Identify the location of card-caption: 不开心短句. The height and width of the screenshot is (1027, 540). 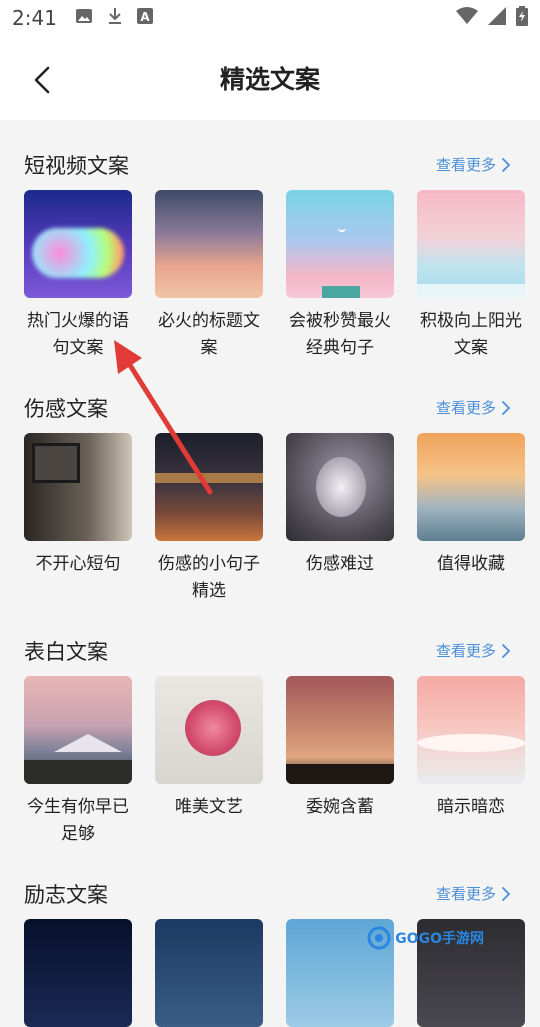
(78, 564).